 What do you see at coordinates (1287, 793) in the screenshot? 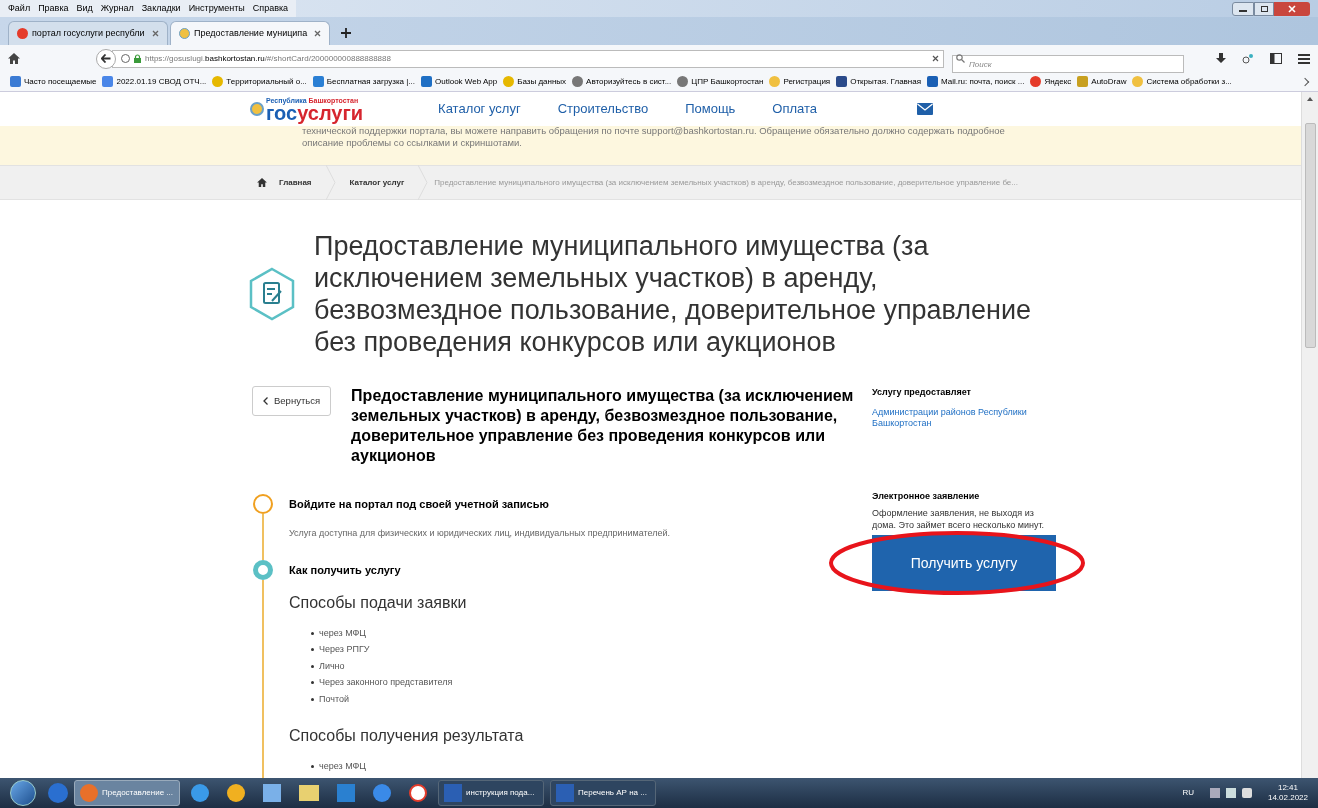
I see `clock: 12:41 14.02.2022` at bounding box center [1287, 793].